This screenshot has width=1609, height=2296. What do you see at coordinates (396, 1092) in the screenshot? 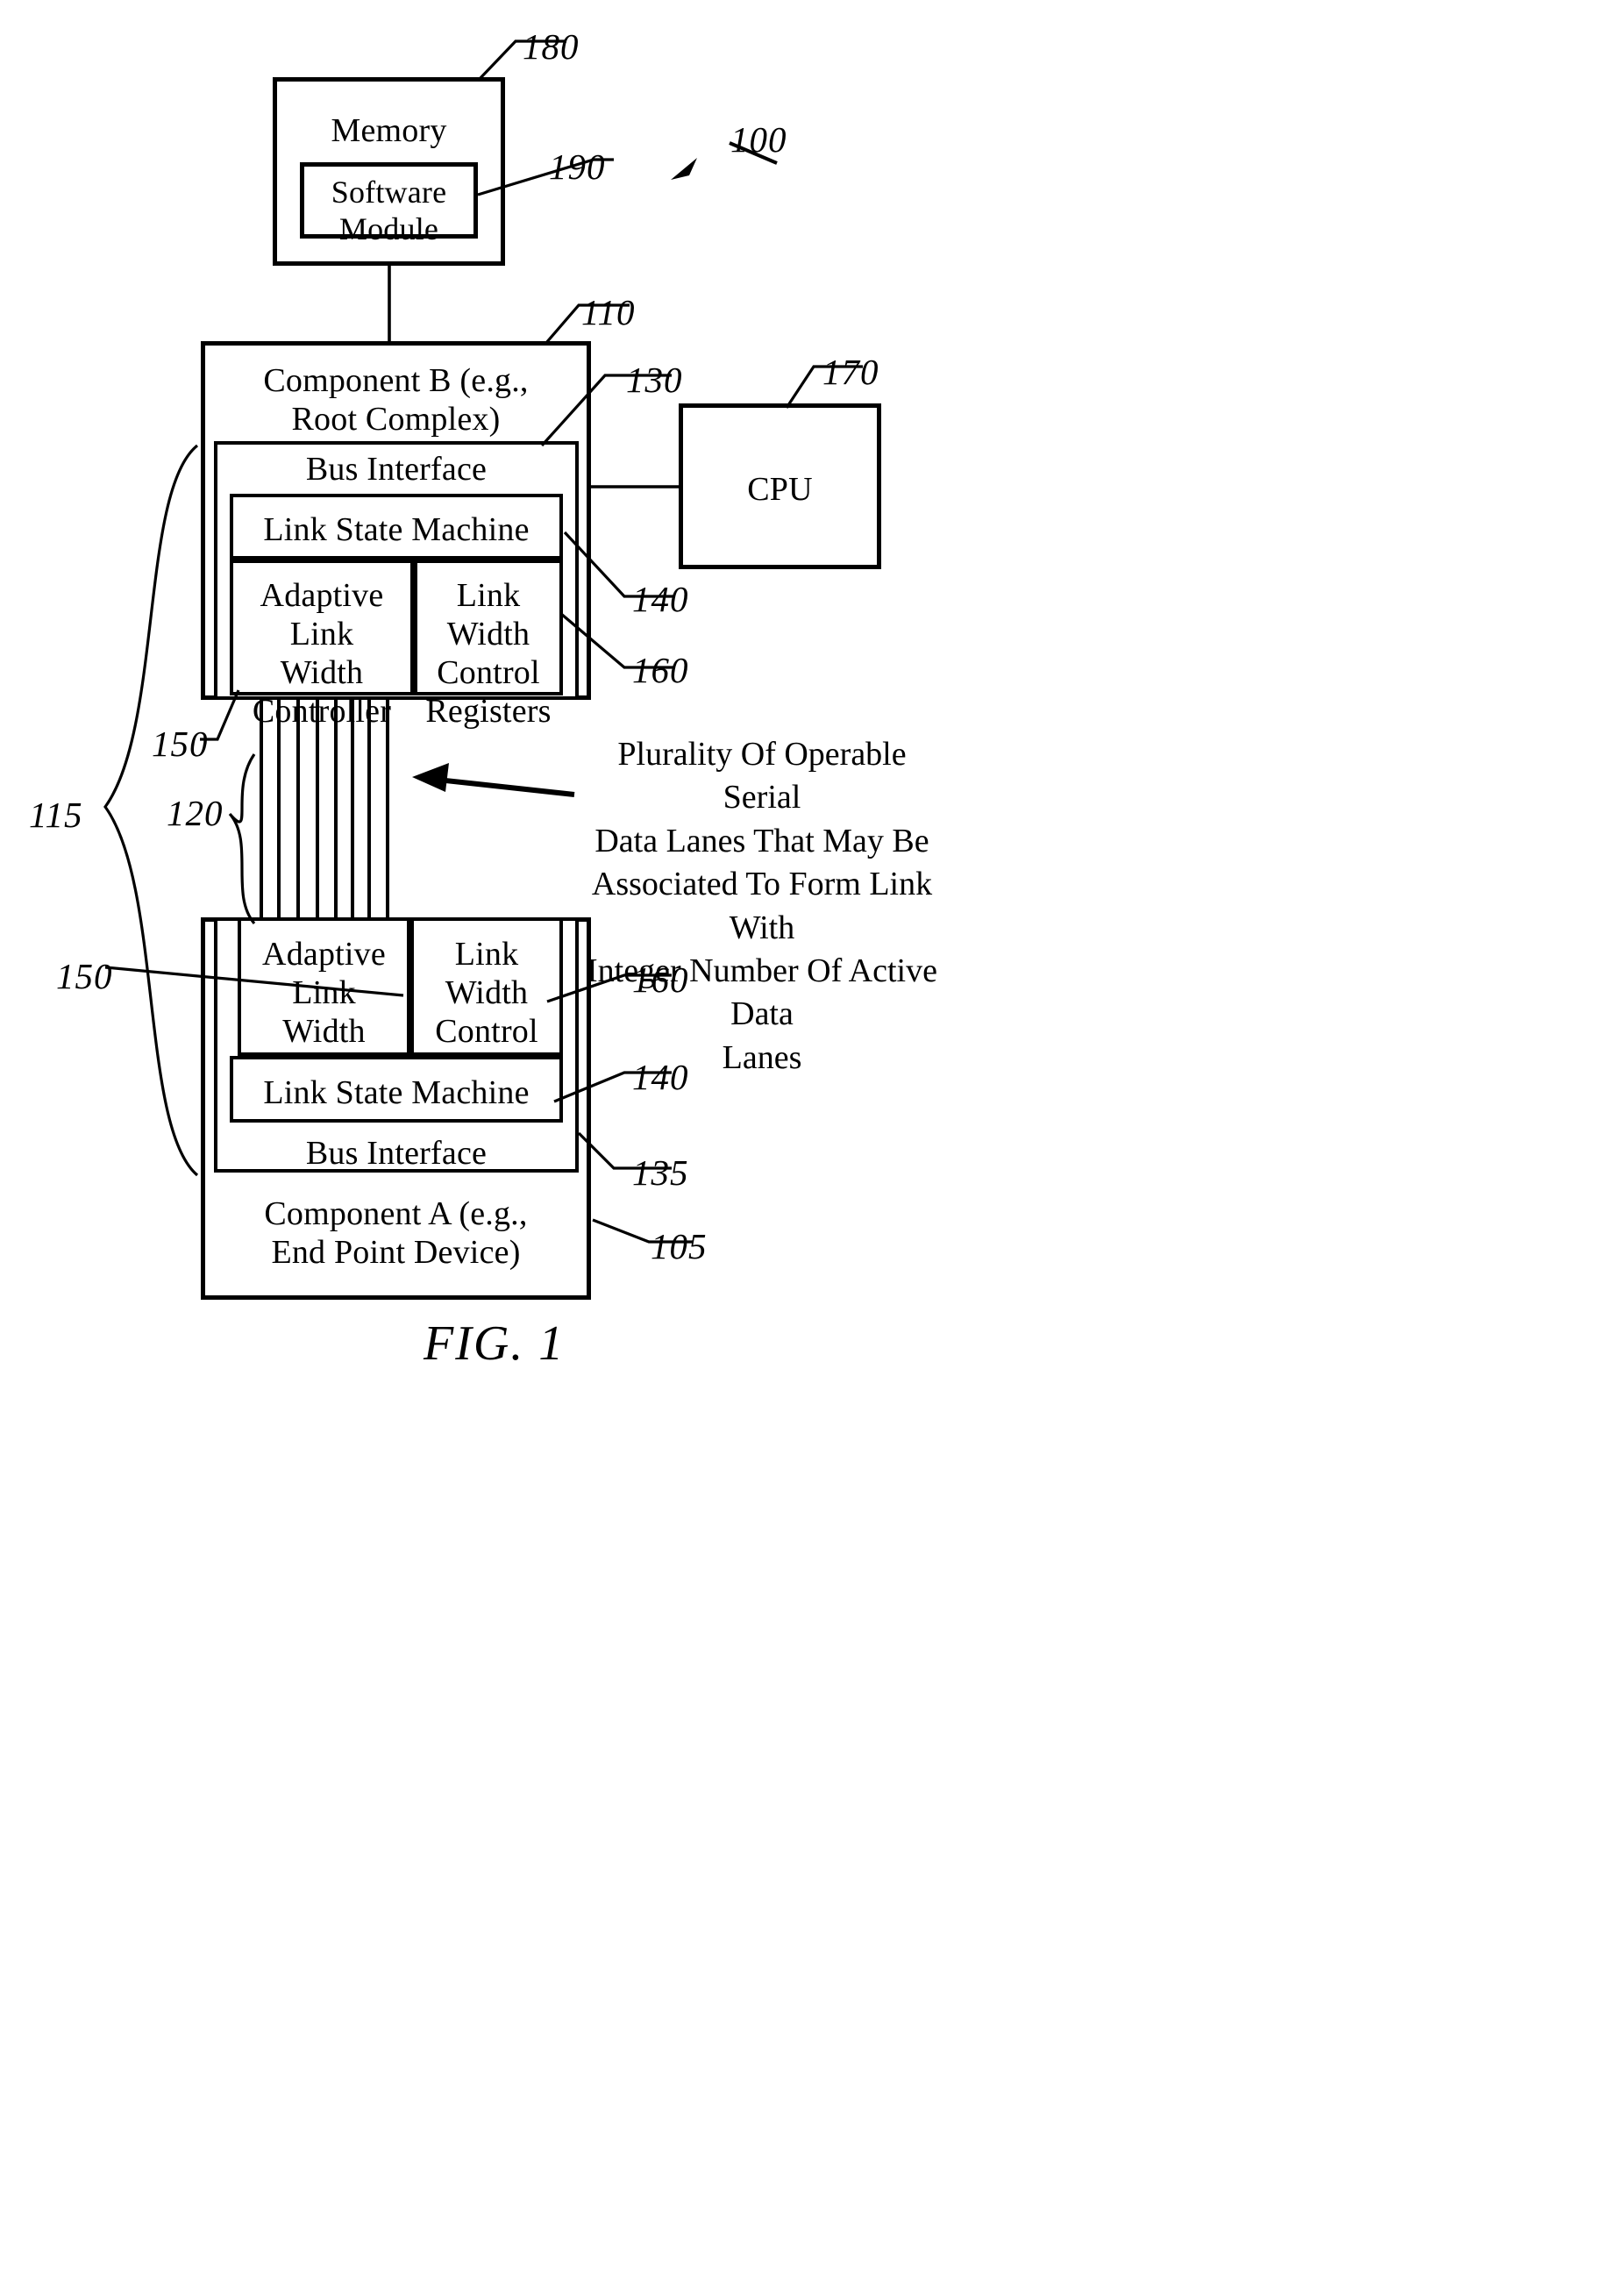
I see `component-a-link-state-machine-label: Link State Machine` at bounding box center [396, 1092].